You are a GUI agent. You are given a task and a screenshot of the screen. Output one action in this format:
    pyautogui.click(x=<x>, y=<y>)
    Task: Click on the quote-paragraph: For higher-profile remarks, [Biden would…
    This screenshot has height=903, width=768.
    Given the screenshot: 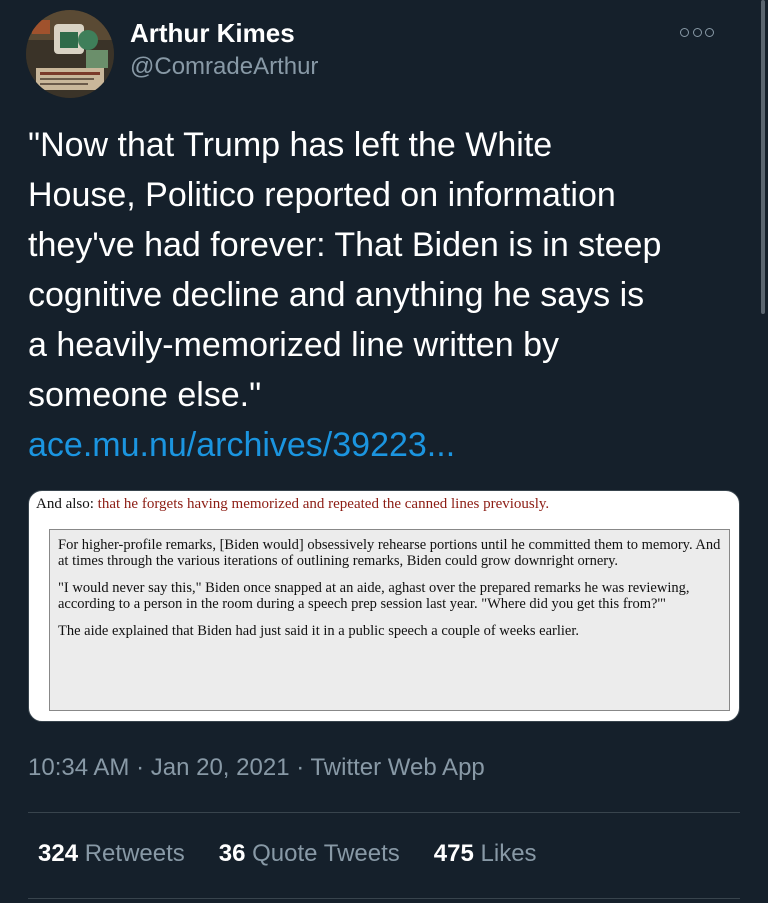 What is the action you would take?
    pyautogui.click(x=389, y=553)
    